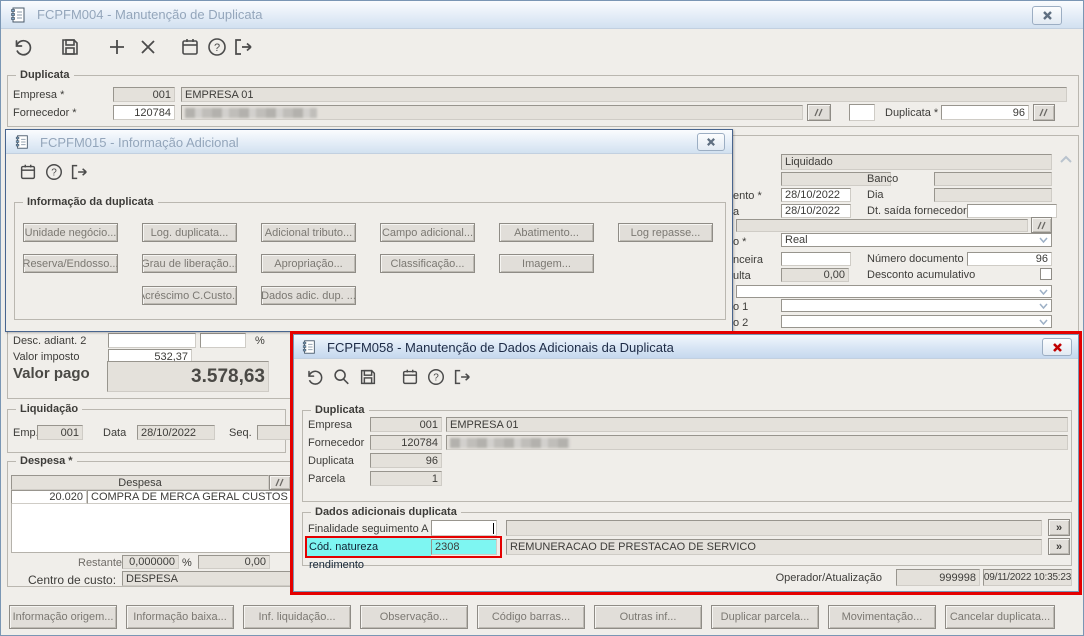 Image resolution: width=1084 pixels, height=636 pixels. I want to click on finalidade-seguimento-input, so click(464, 528).